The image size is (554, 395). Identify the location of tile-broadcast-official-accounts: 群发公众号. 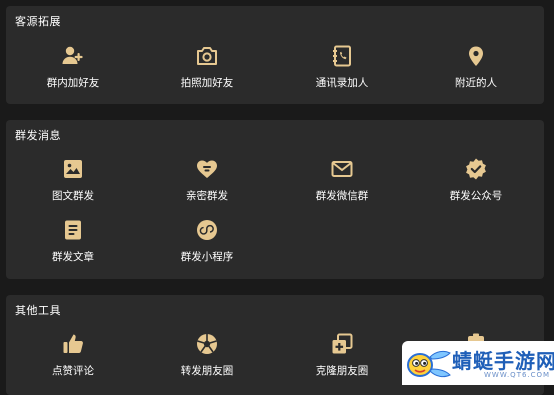
(476, 186).